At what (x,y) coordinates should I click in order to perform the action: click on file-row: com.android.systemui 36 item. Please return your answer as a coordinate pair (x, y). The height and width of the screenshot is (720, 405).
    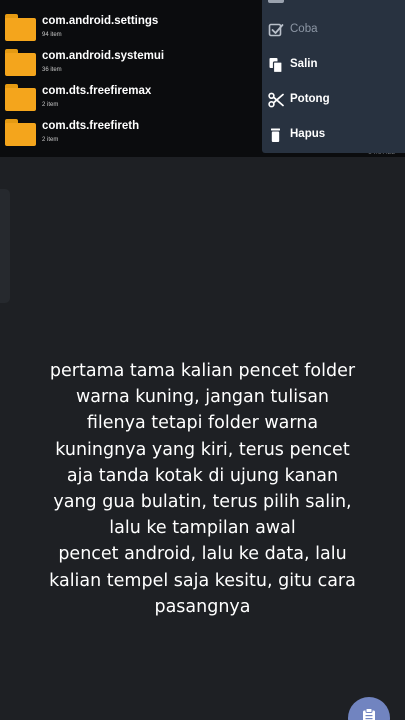
    Looking at the image, I should click on (131, 62).